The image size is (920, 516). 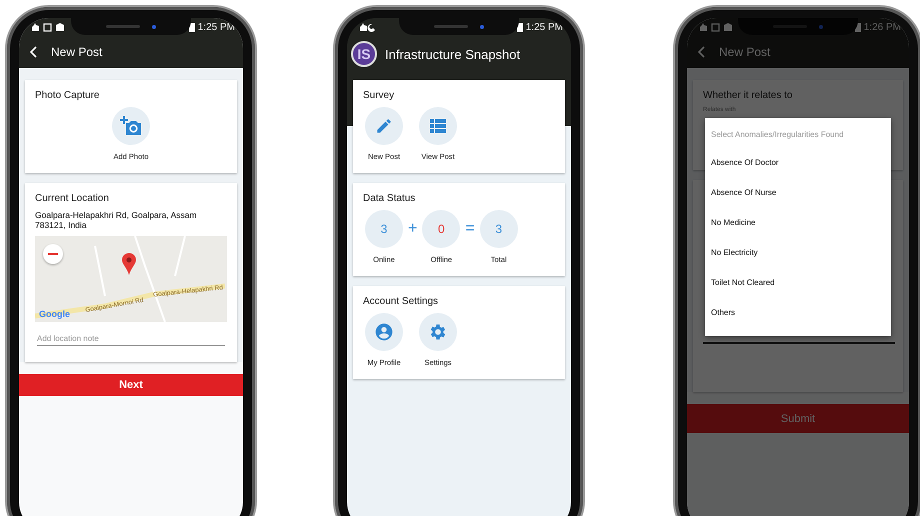 I want to click on operator-sign: =, so click(x=470, y=229).